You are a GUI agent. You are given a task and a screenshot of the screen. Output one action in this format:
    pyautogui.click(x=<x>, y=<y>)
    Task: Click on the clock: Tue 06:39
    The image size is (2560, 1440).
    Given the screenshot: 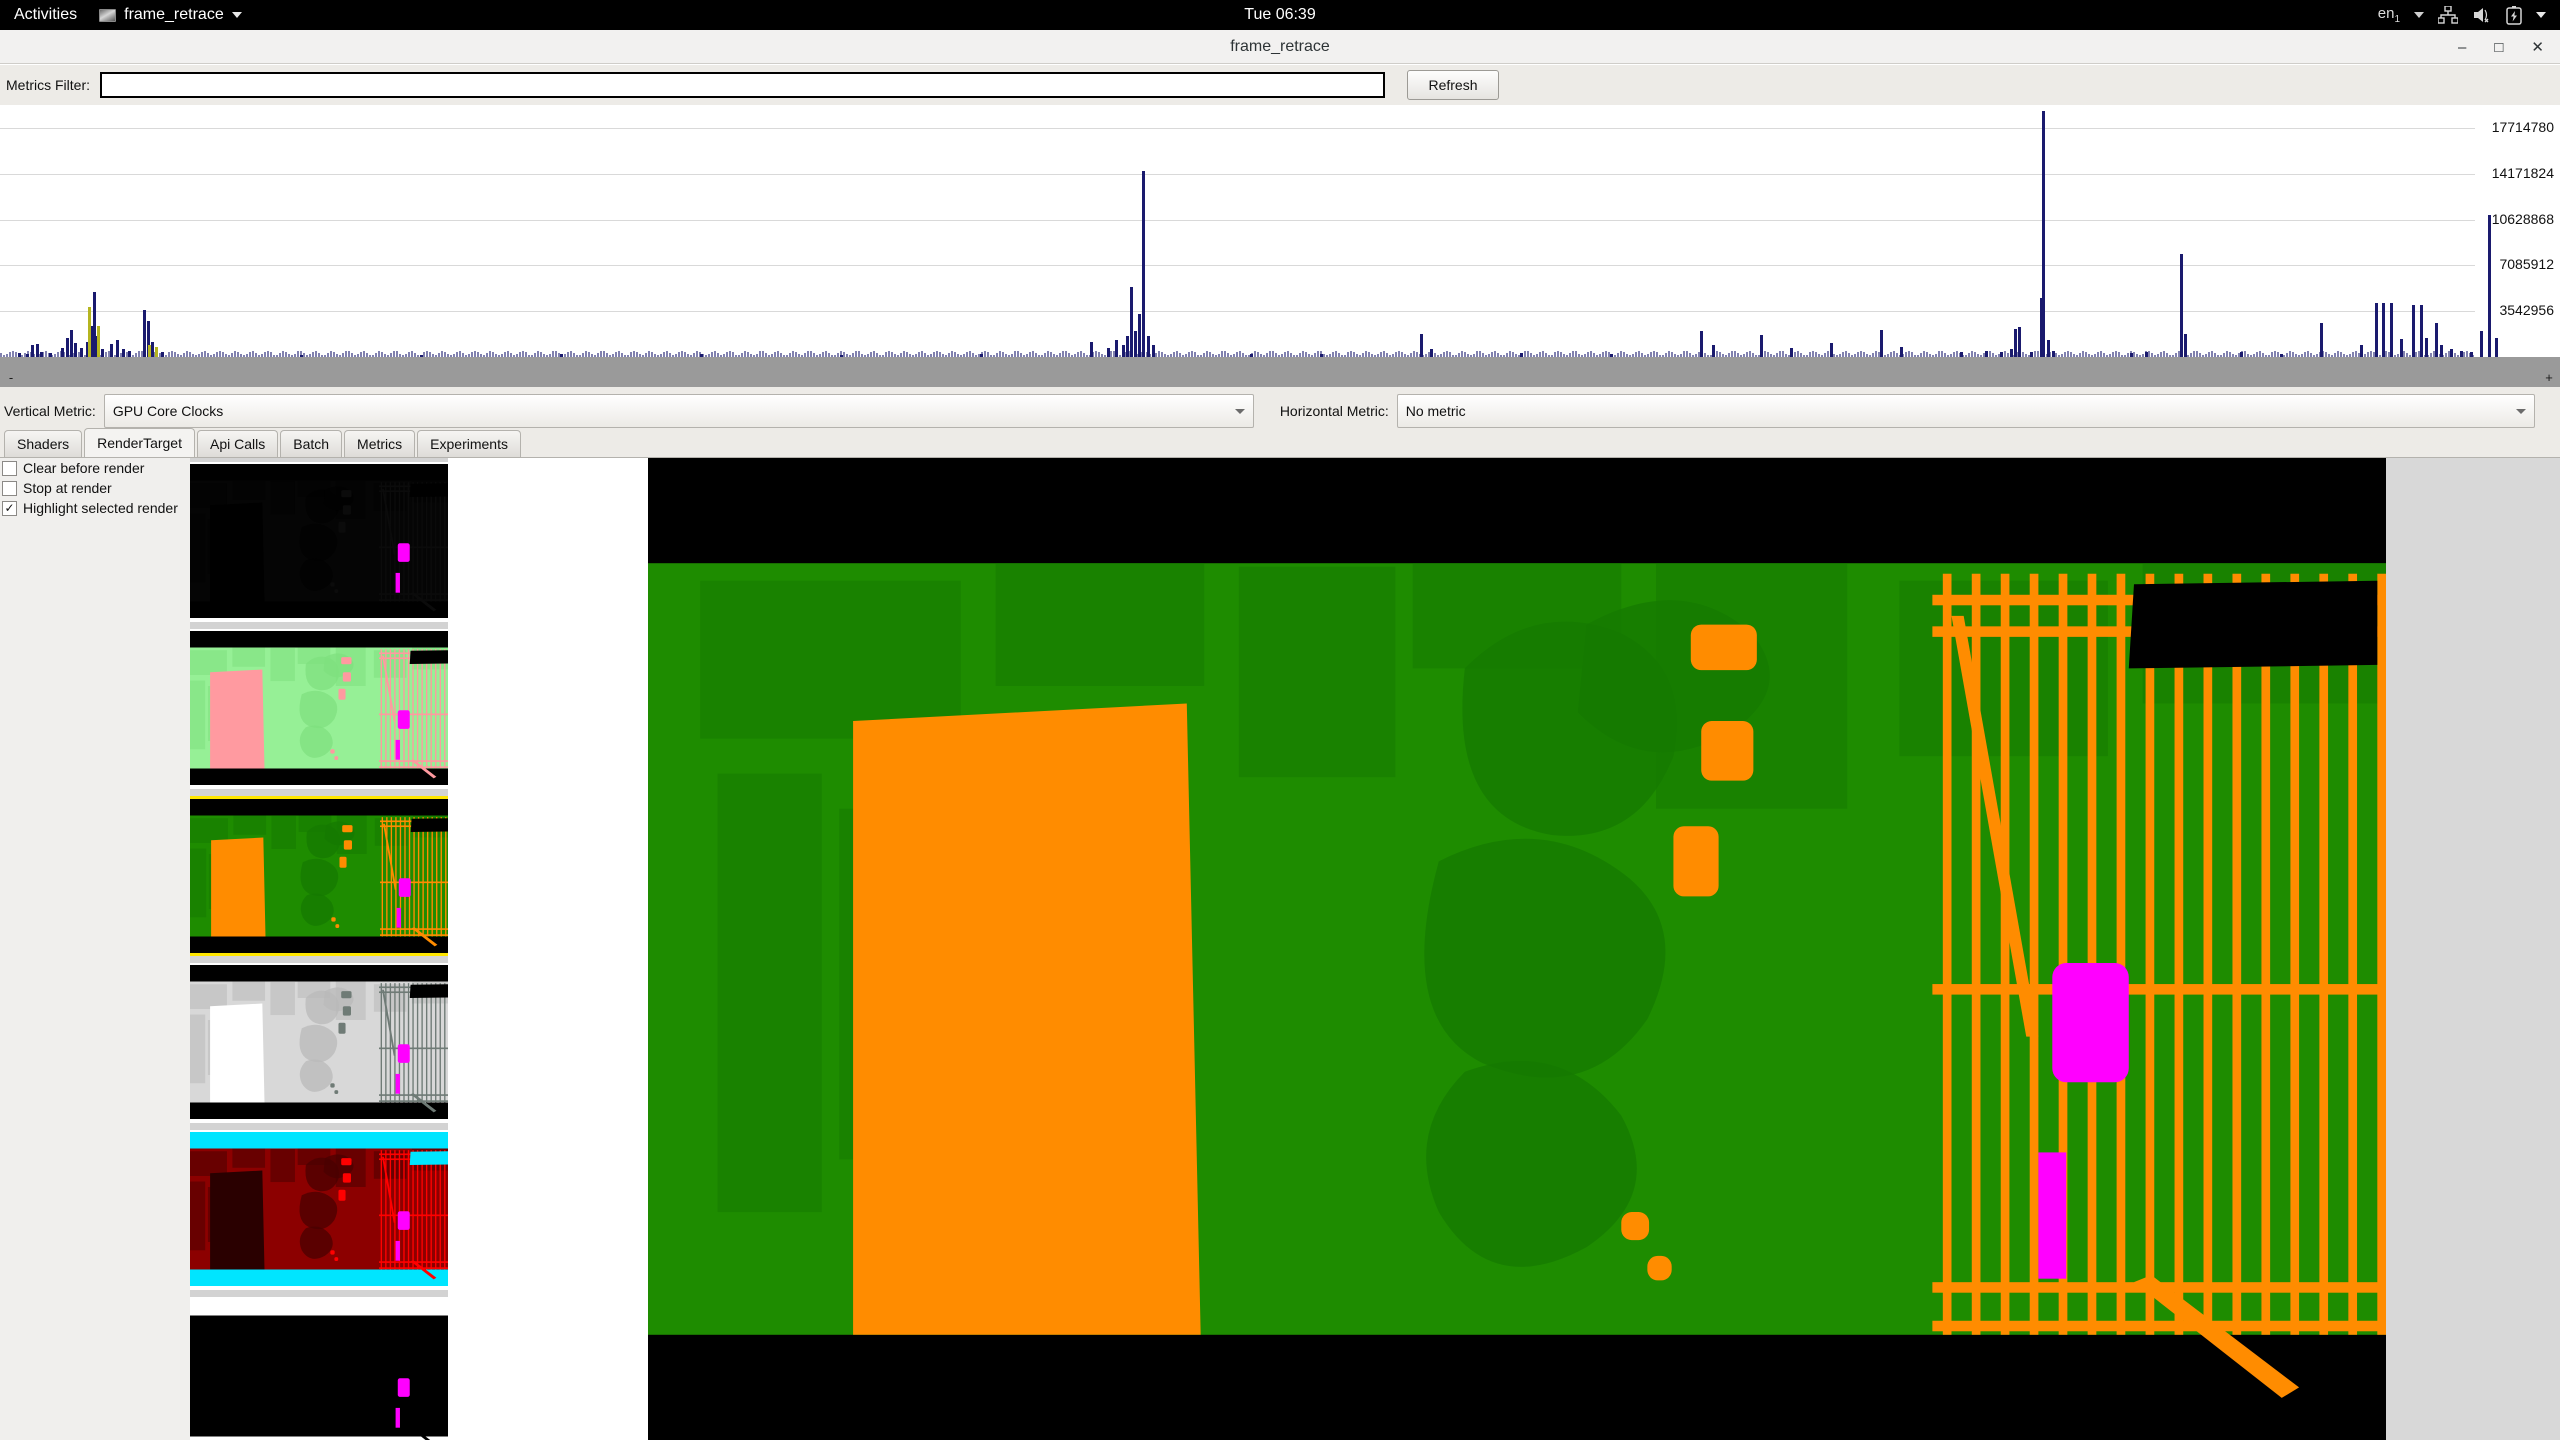 What is the action you would take?
    pyautogui.click(x=1280, y=15)
    